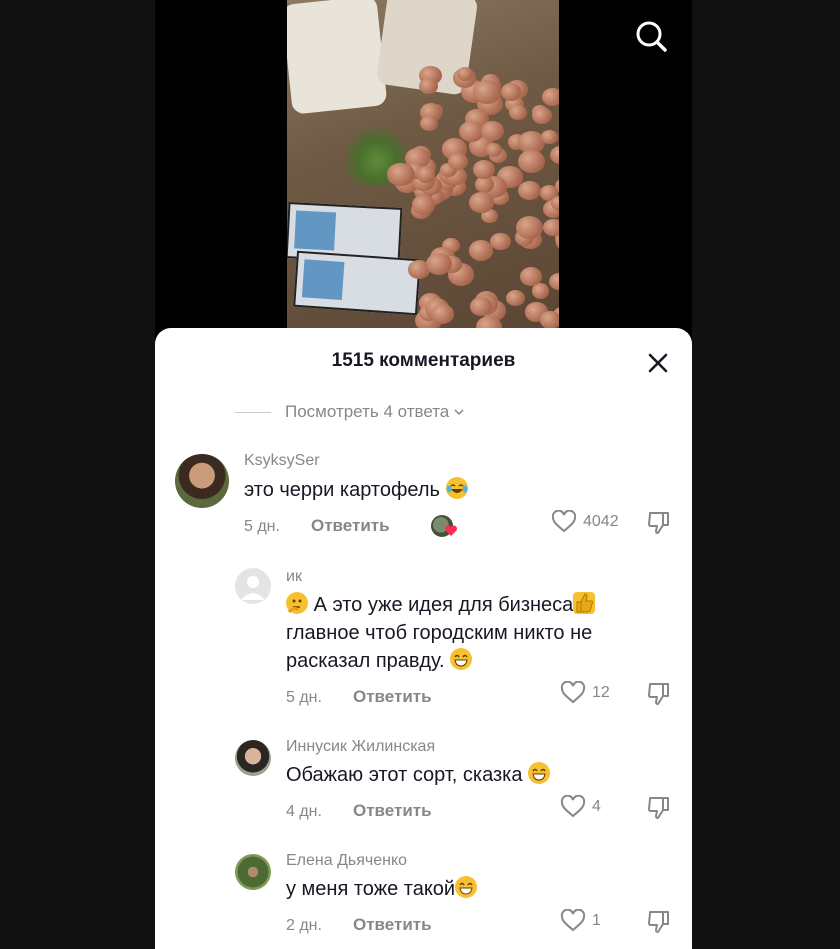  Describe the element at coordinates (423, 360) in the screenshot. I see `comments-count-title: 1515 комментариев` at that location.